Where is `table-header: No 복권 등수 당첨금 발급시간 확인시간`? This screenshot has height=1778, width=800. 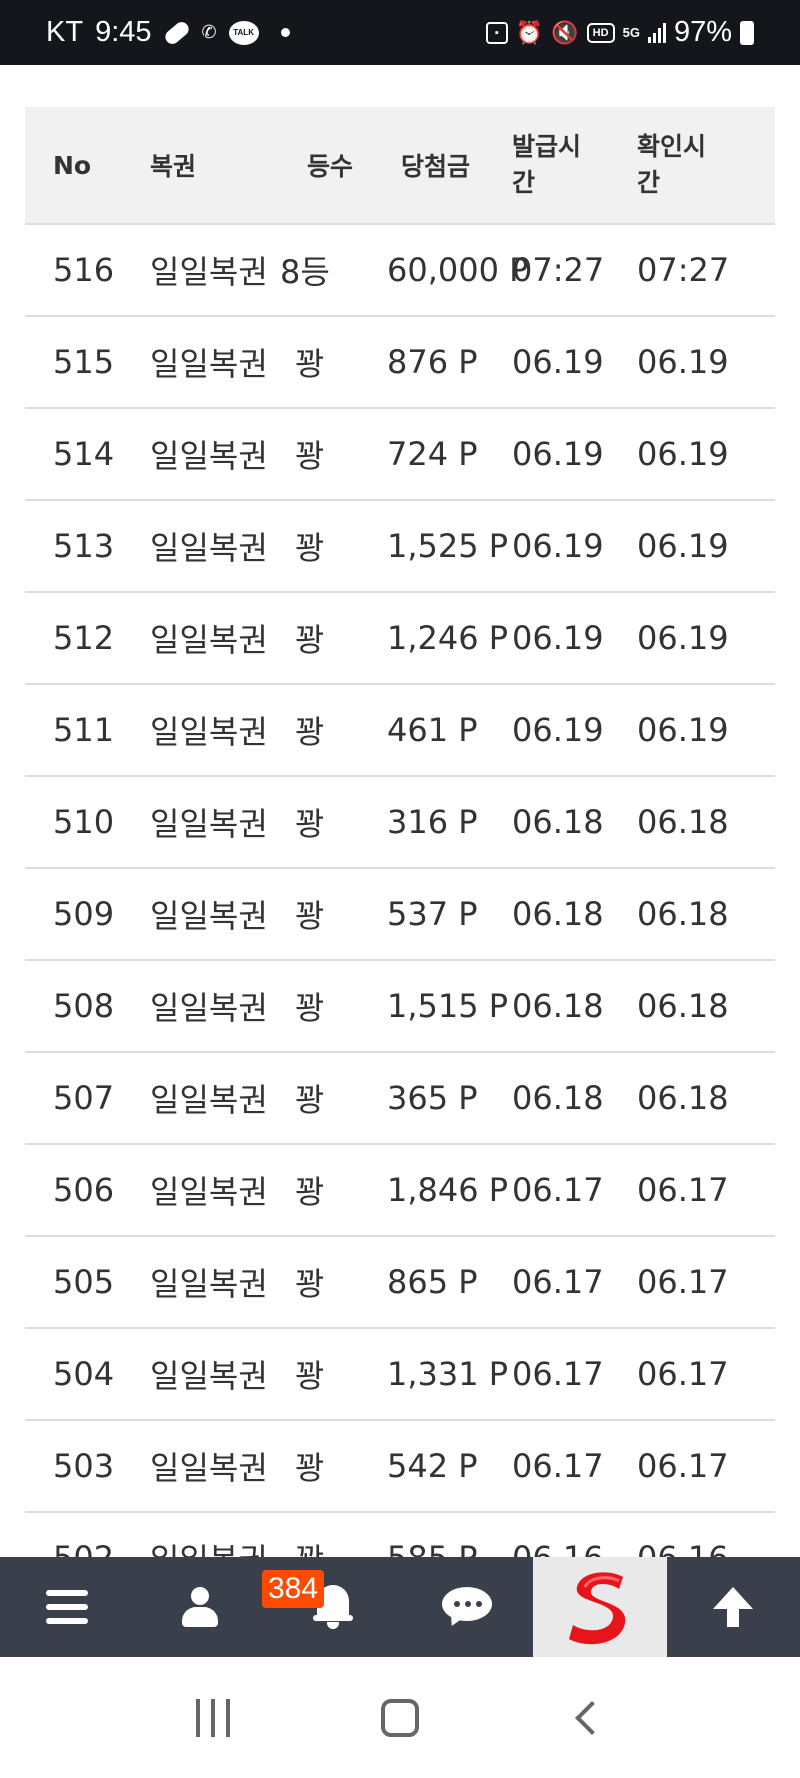
table-header: No 복권 등수 당첨금 발급시간 확인시간 is located at coordinates (400, 166).